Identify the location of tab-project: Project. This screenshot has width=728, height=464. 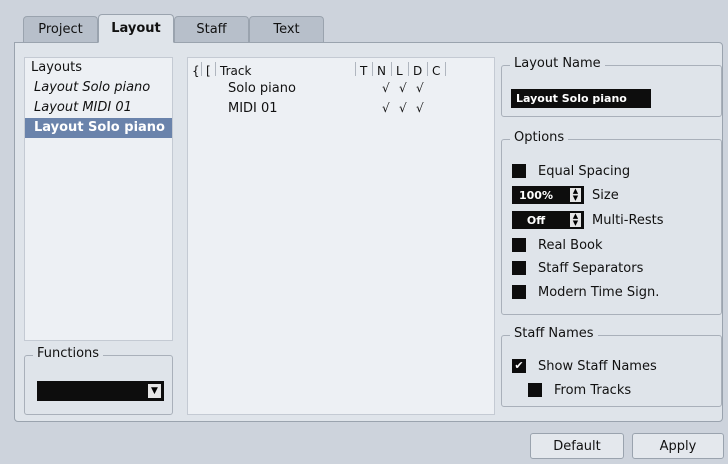
(60, 29).